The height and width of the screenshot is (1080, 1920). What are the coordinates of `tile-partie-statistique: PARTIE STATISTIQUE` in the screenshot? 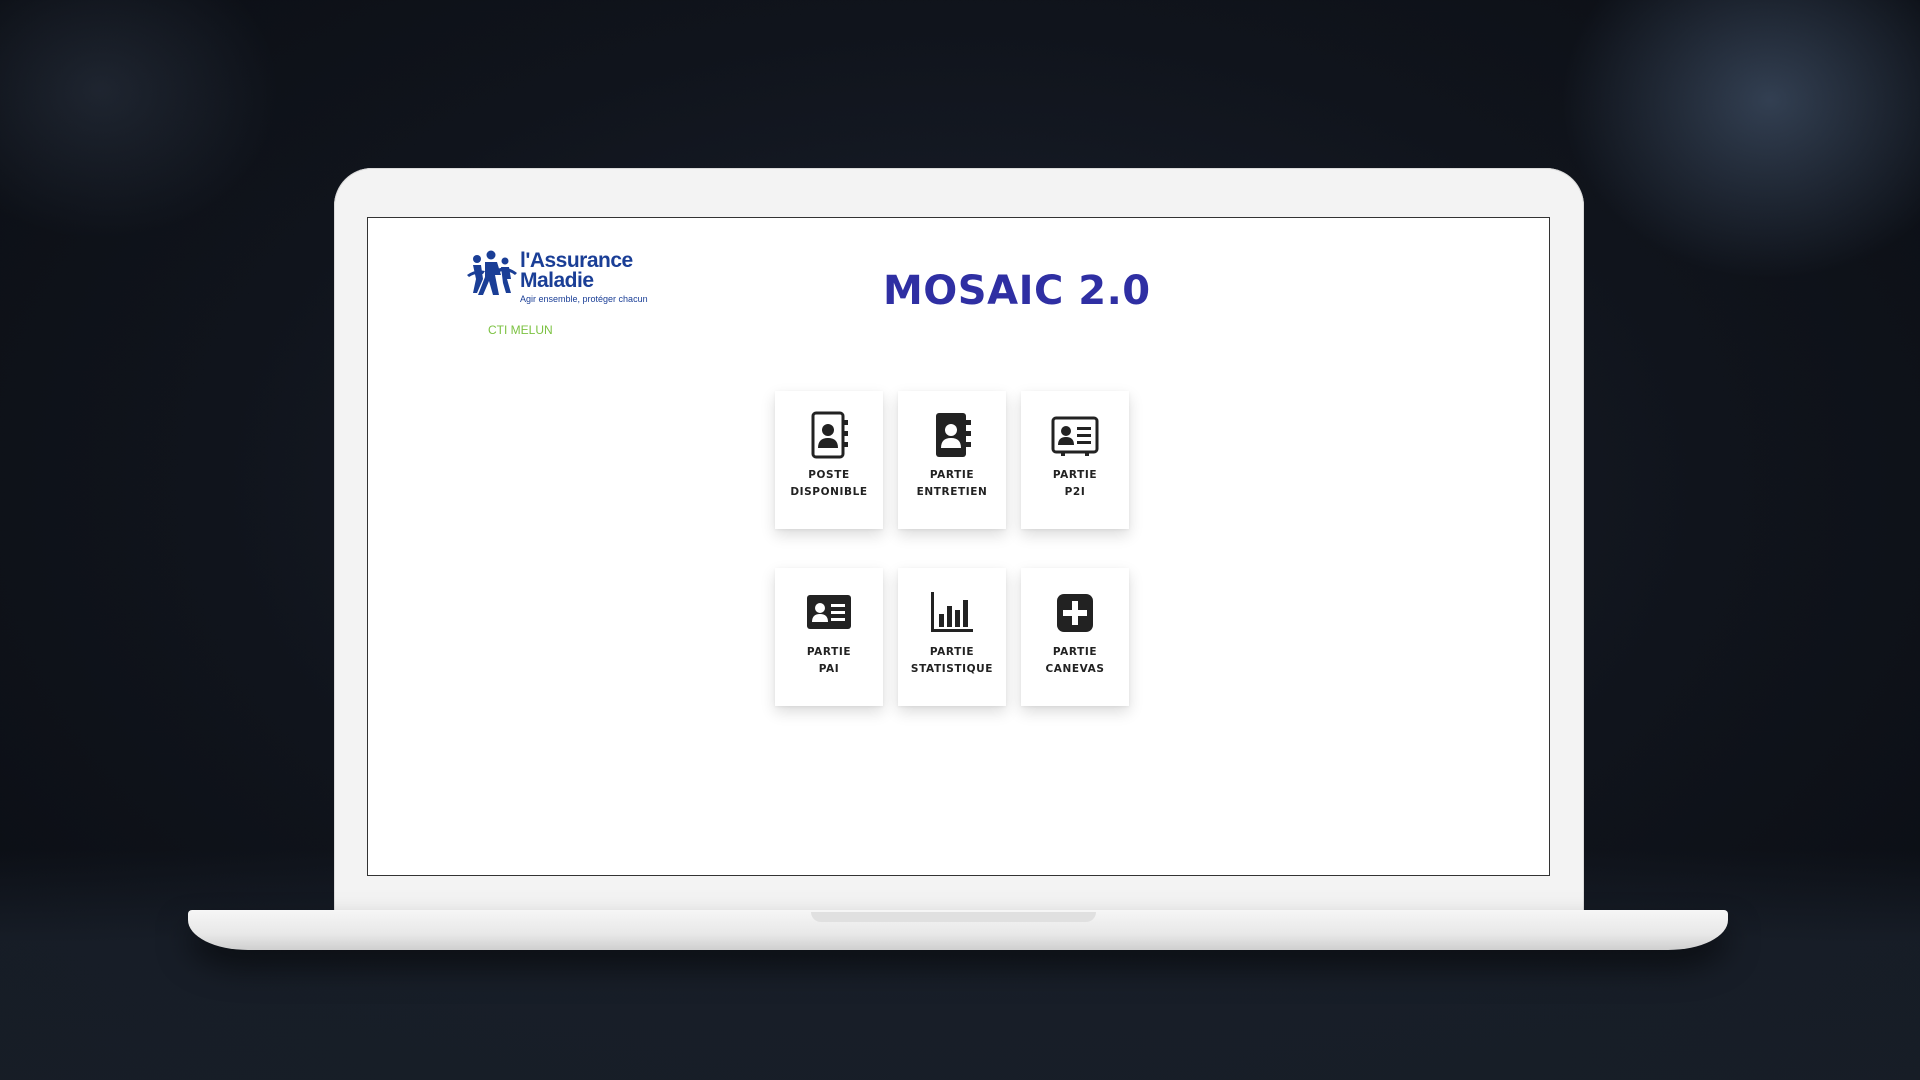 It's located at (952, 637).